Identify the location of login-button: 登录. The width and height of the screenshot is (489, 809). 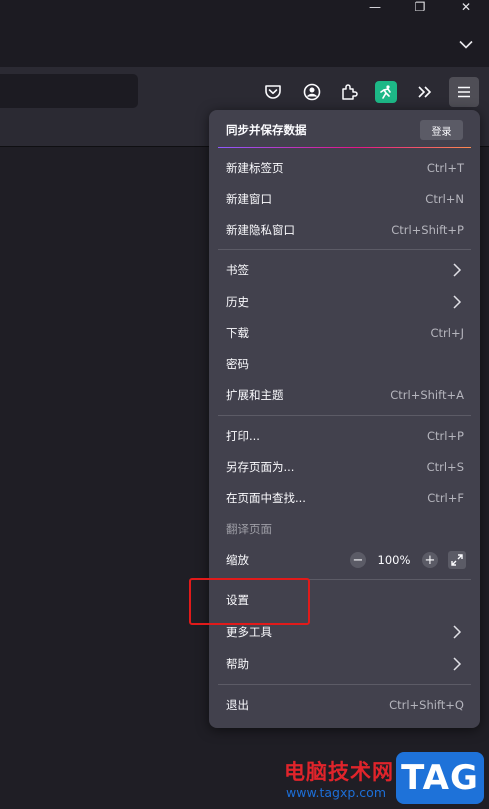
(441, 130).